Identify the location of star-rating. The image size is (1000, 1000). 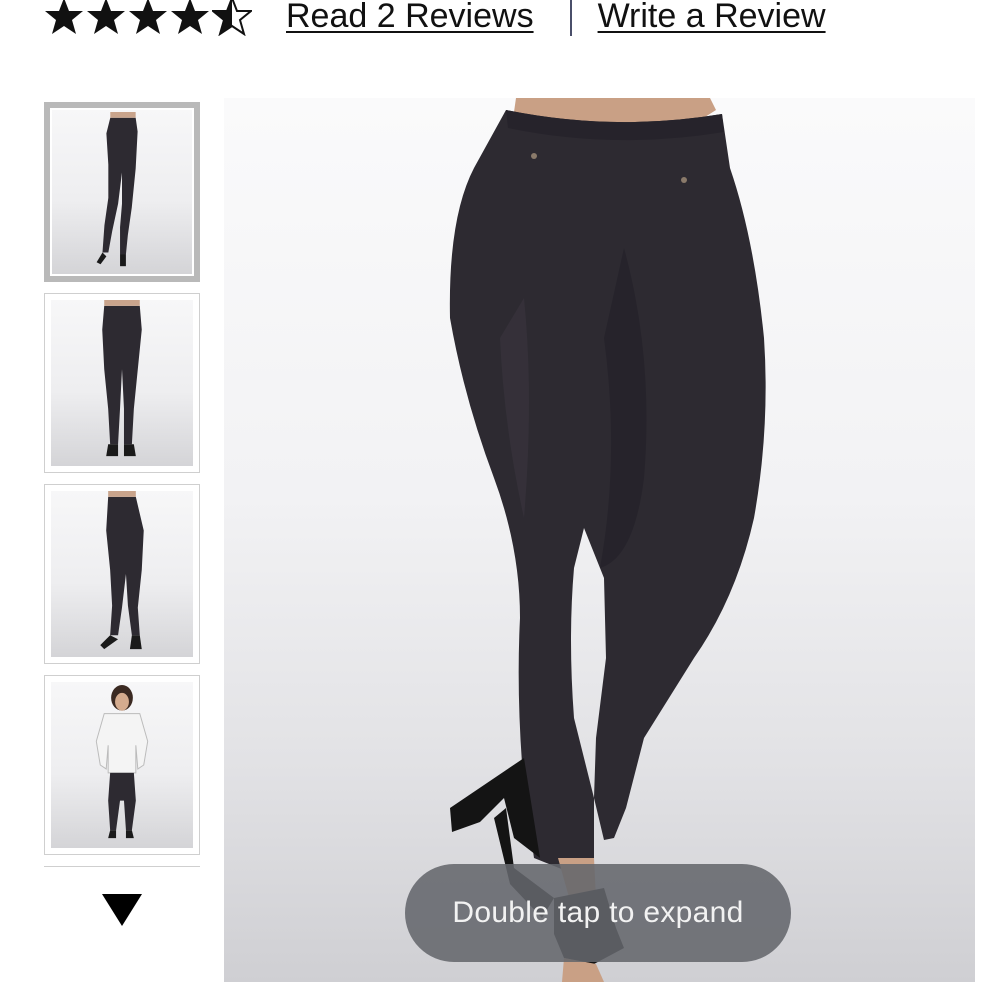
(148, 18).